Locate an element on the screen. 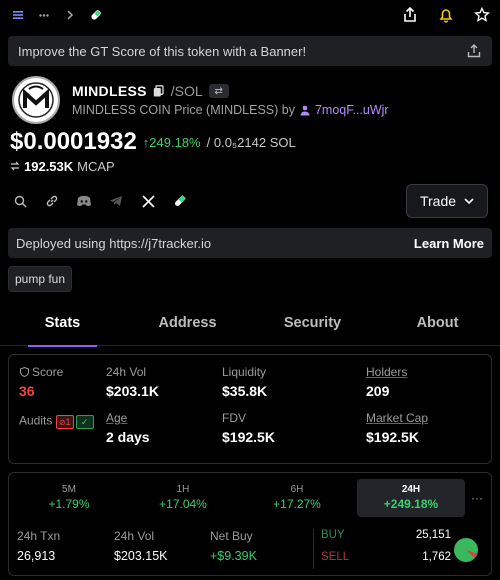  copy-icon is located at coordinates (159, 91).